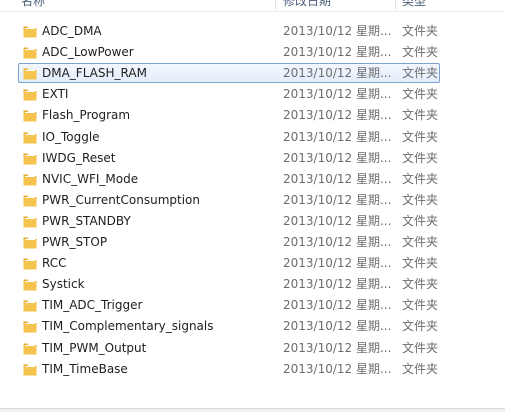 The image size is (505, 412). I want to click on file-name: PWR_STANDBY, so click(86, 221).